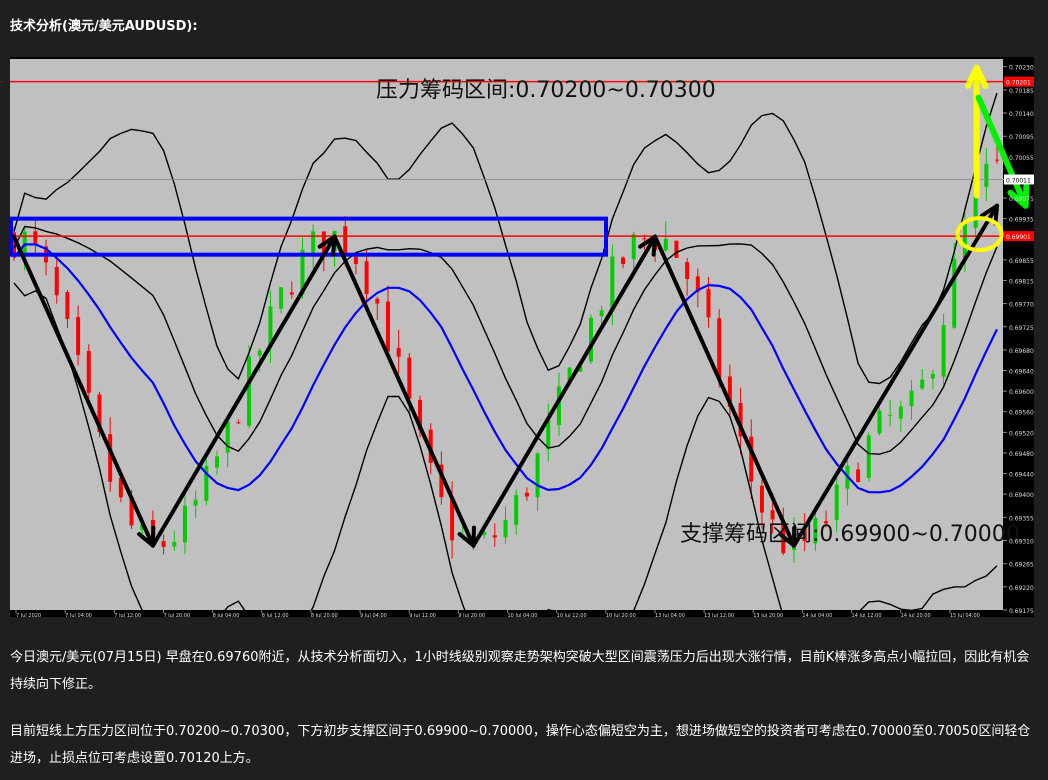 Image resolution: width=1048 pixels, height=780 pixels. I want to click on y-tick-label: 0.69975, so click(1021, 199).